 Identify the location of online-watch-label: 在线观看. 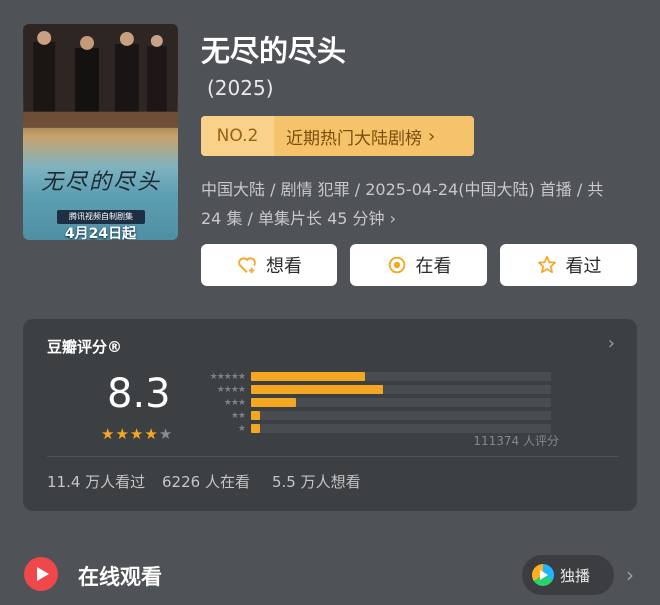
(120, 576).